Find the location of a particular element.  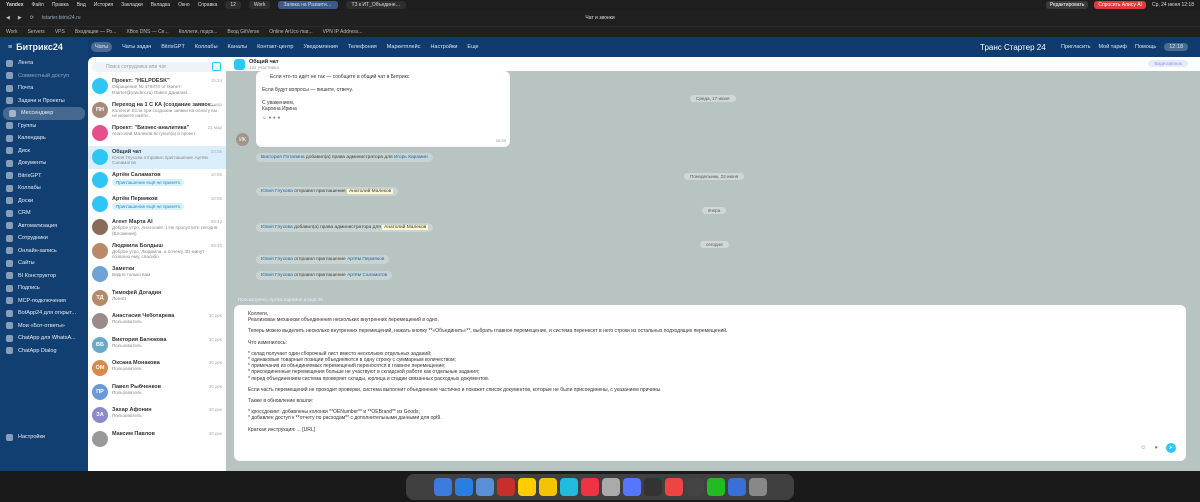

bitrix-logo: ≡ Битрикс24 is located at coordinates (44, 47).